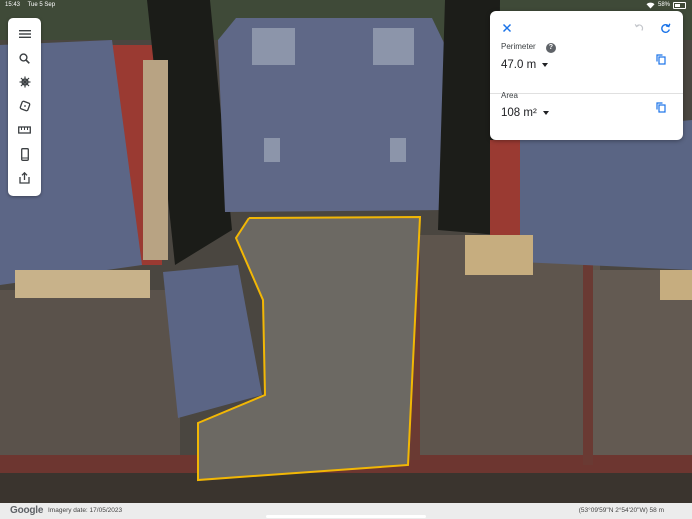 The image size is (692, 519). What do you see at coordinates (621, 510) in the screenshot?
I see `camera-coordinates: (53°09'59"N 2°54'20"W) 58 m` at bounding box center [621, 510].